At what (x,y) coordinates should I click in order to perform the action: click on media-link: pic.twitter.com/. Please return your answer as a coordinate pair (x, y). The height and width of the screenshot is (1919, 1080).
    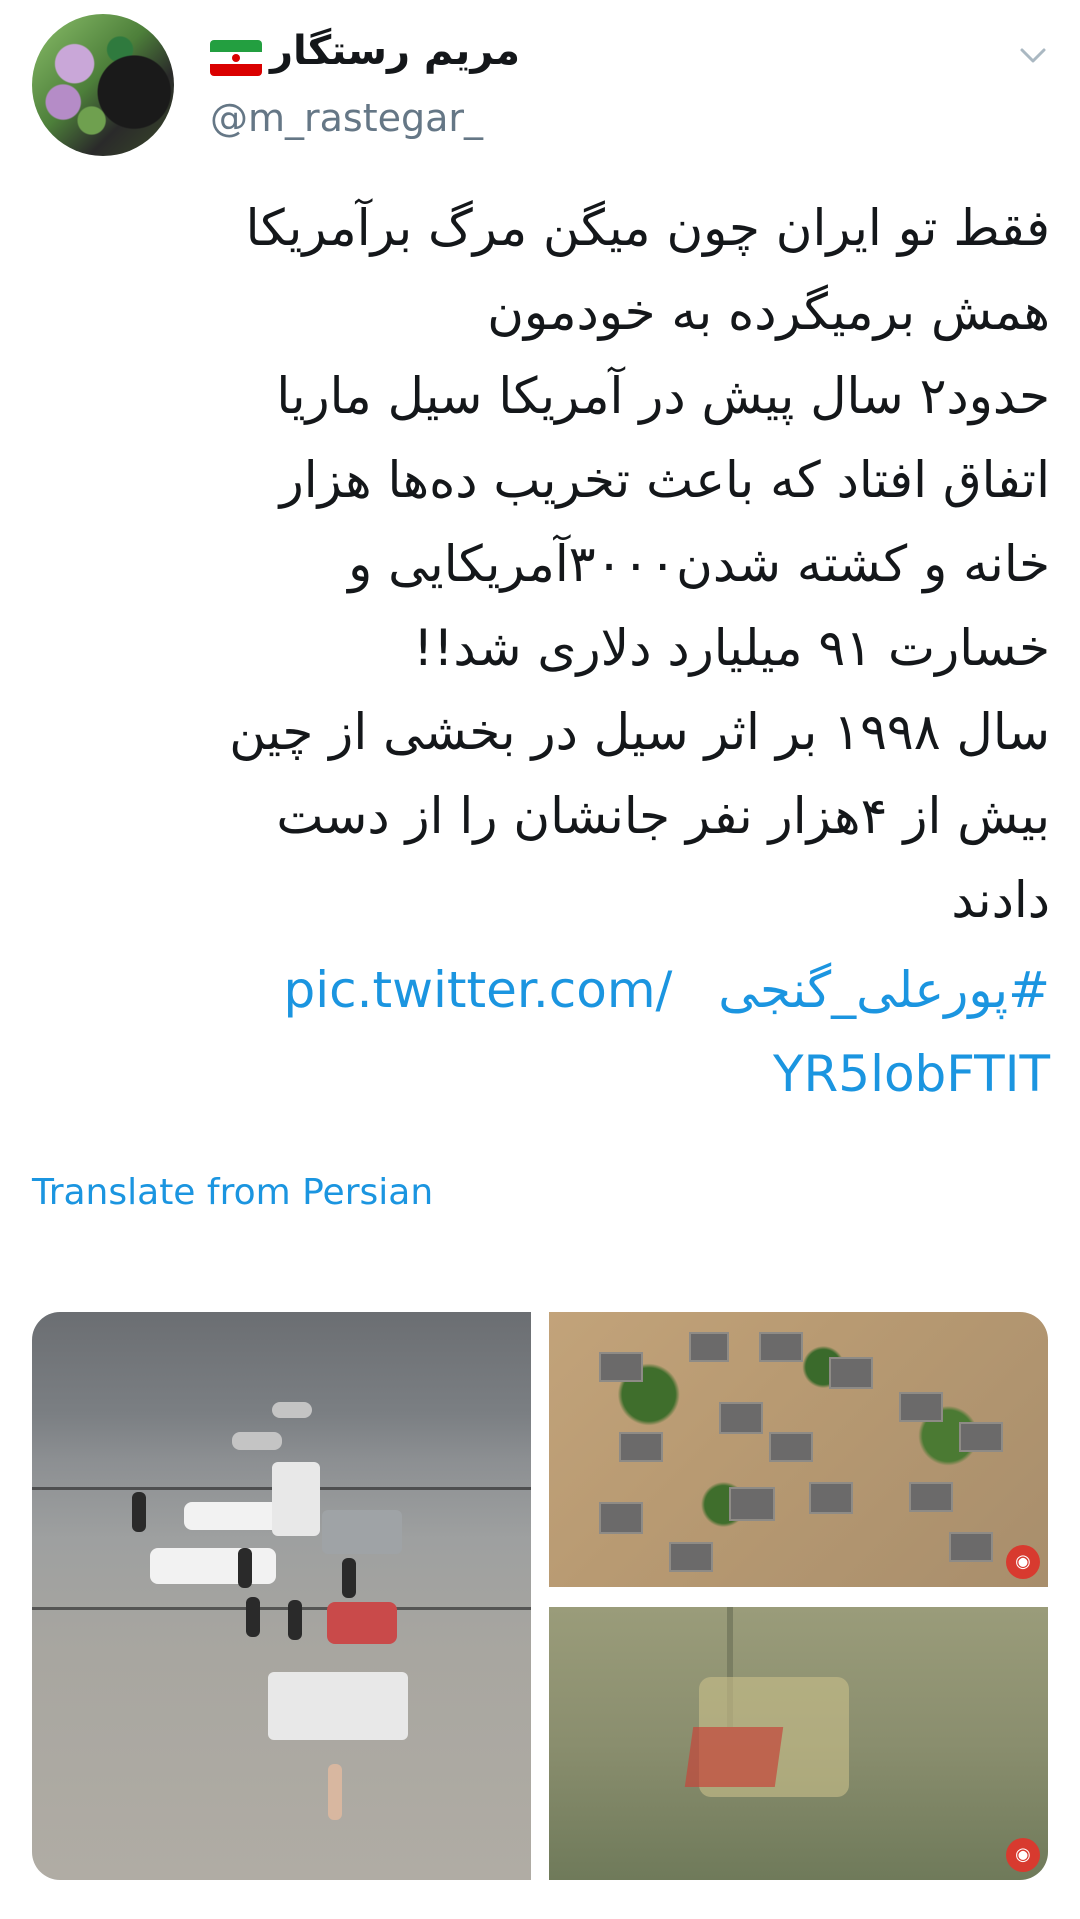
    Looking at the image, I should click on (478, 990).